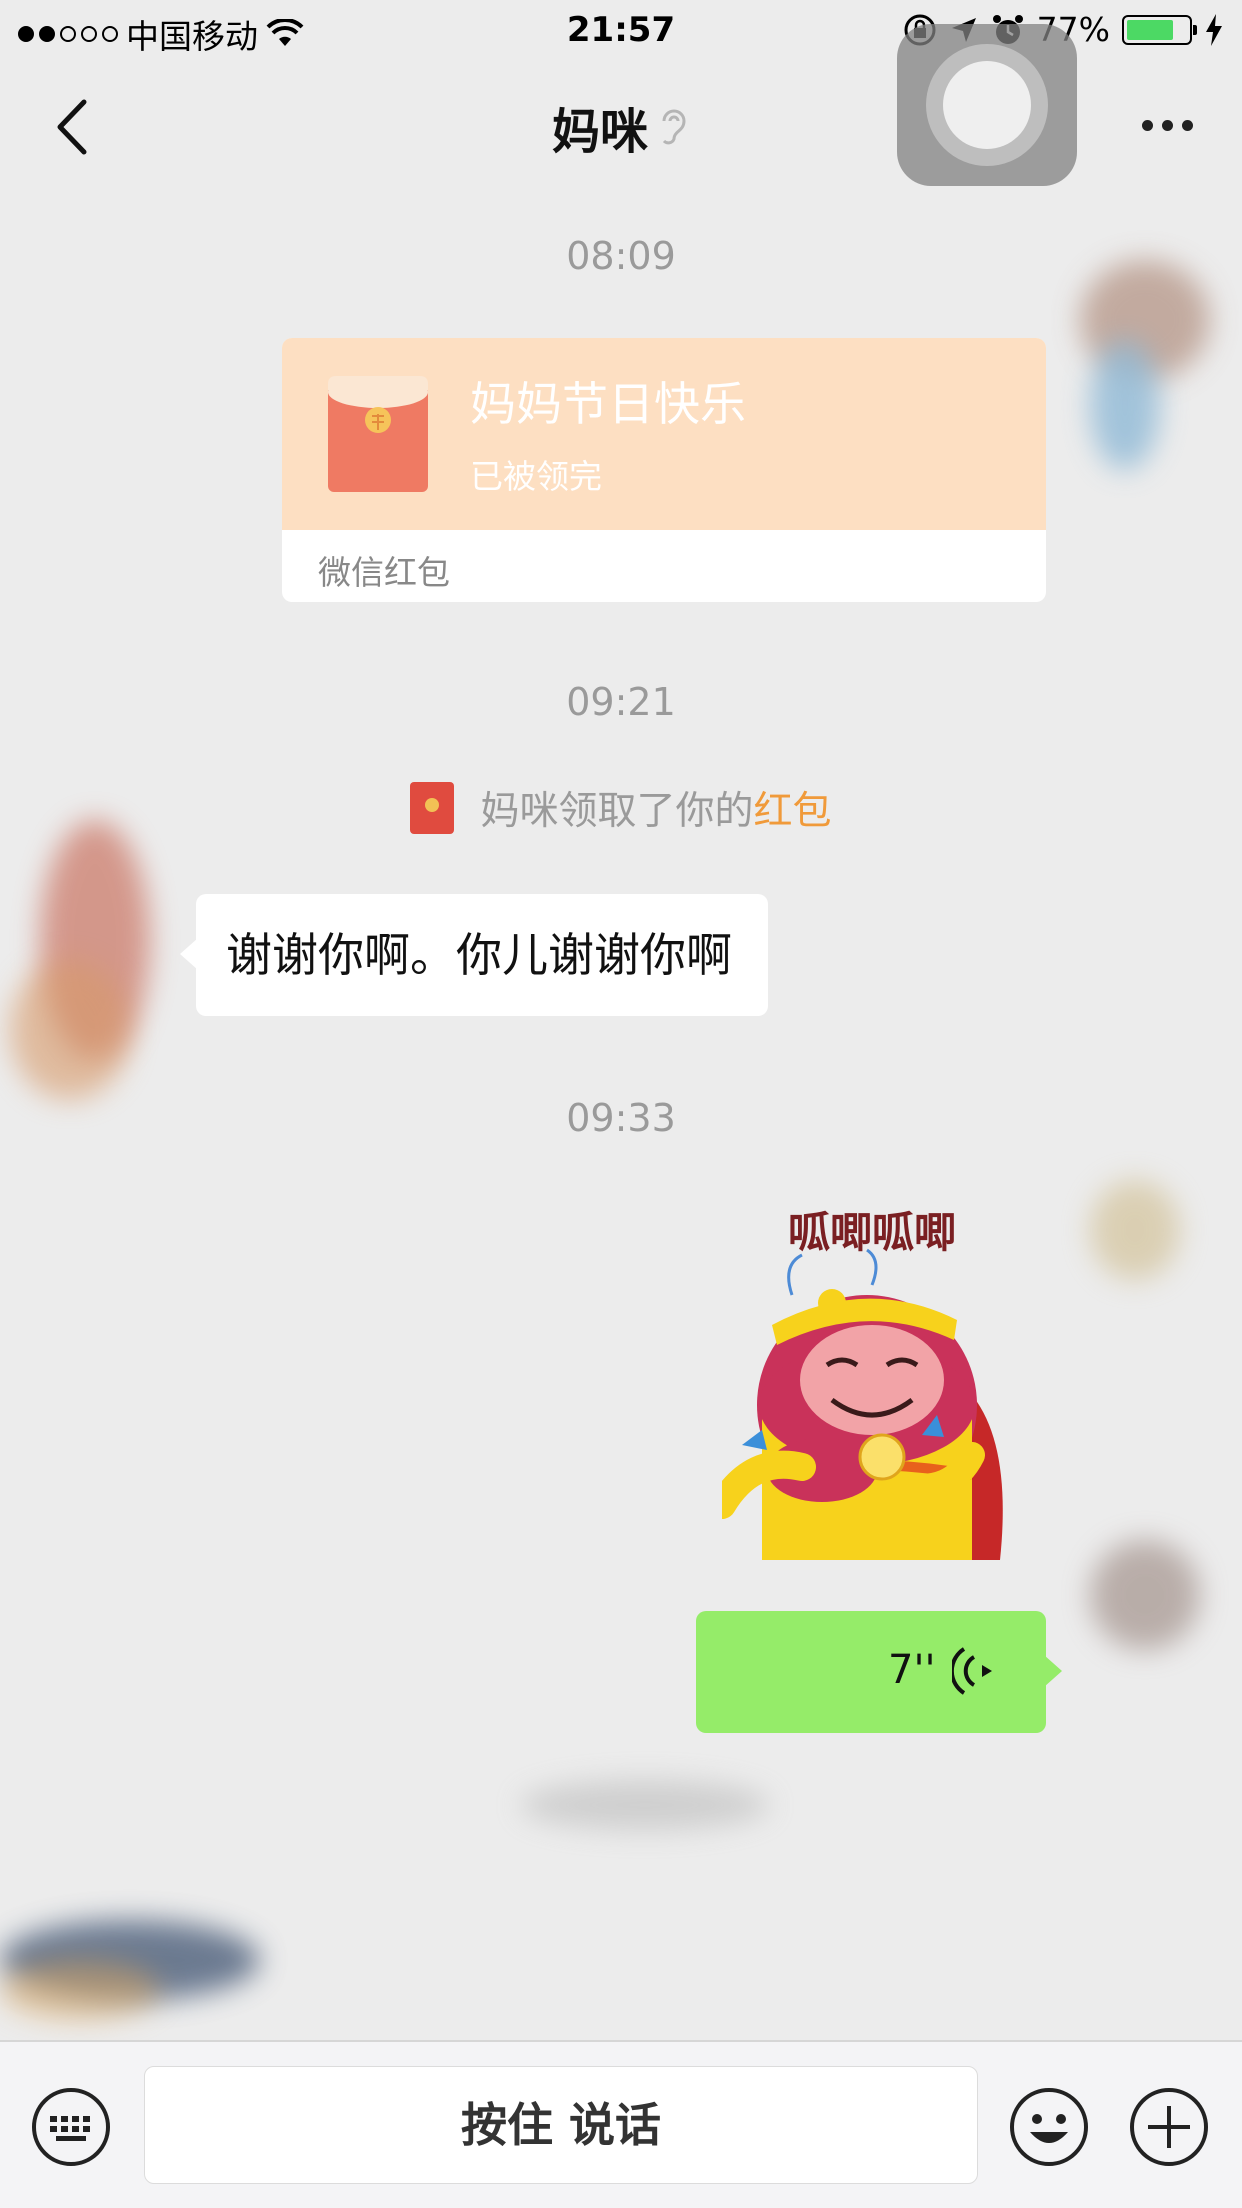  Describe the element at coordinates (872, 1232) in the screenshot. I see `sticker-caption: 呱唧呱唧` at that location.